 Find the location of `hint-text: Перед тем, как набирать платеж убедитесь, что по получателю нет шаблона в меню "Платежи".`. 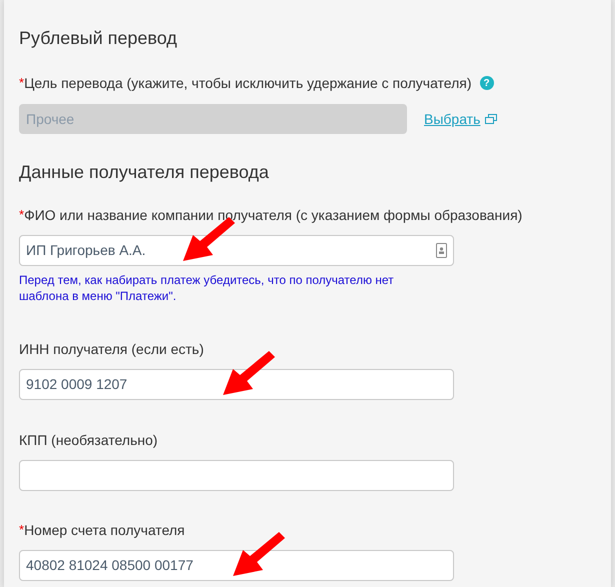

hint-text: Перед тем, как набирать платеж убедитесь, что по получателю нет шаблона в меню "Платежи". is located at coordinates (207, 288).